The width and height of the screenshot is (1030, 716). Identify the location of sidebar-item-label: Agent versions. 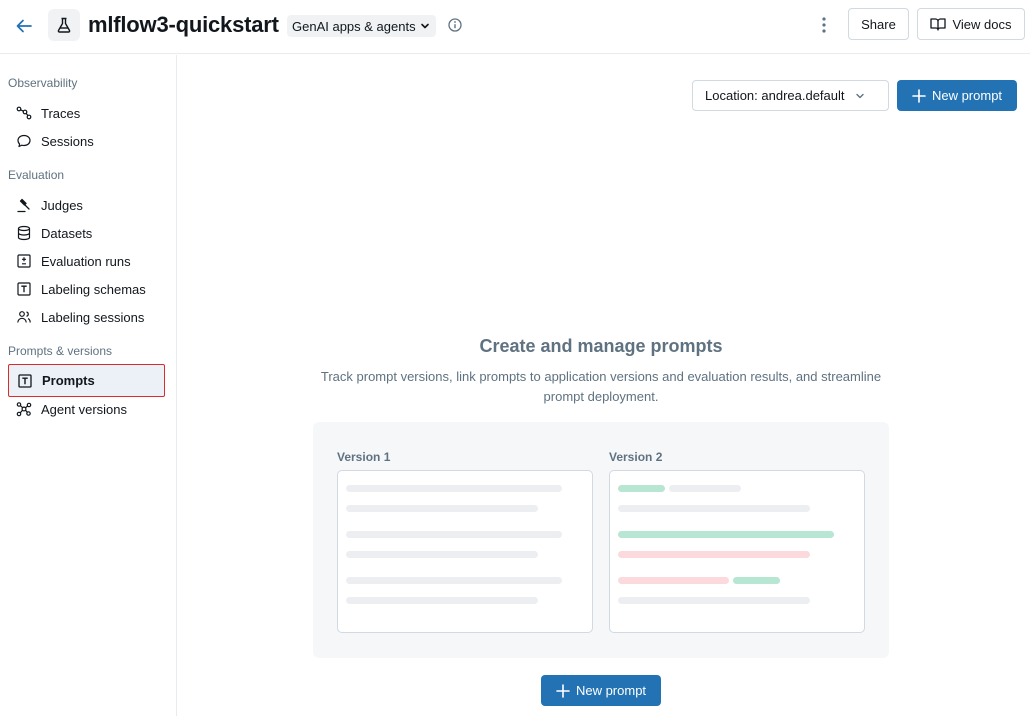
(84, 409).